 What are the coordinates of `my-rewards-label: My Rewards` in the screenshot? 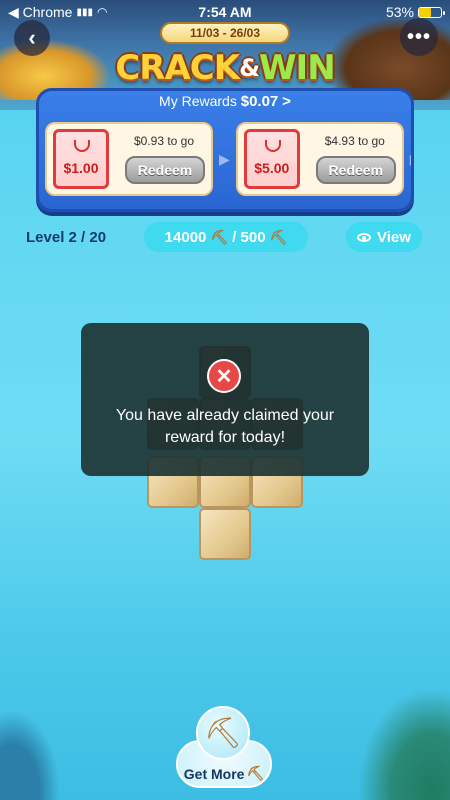 It's located at (198, 101).